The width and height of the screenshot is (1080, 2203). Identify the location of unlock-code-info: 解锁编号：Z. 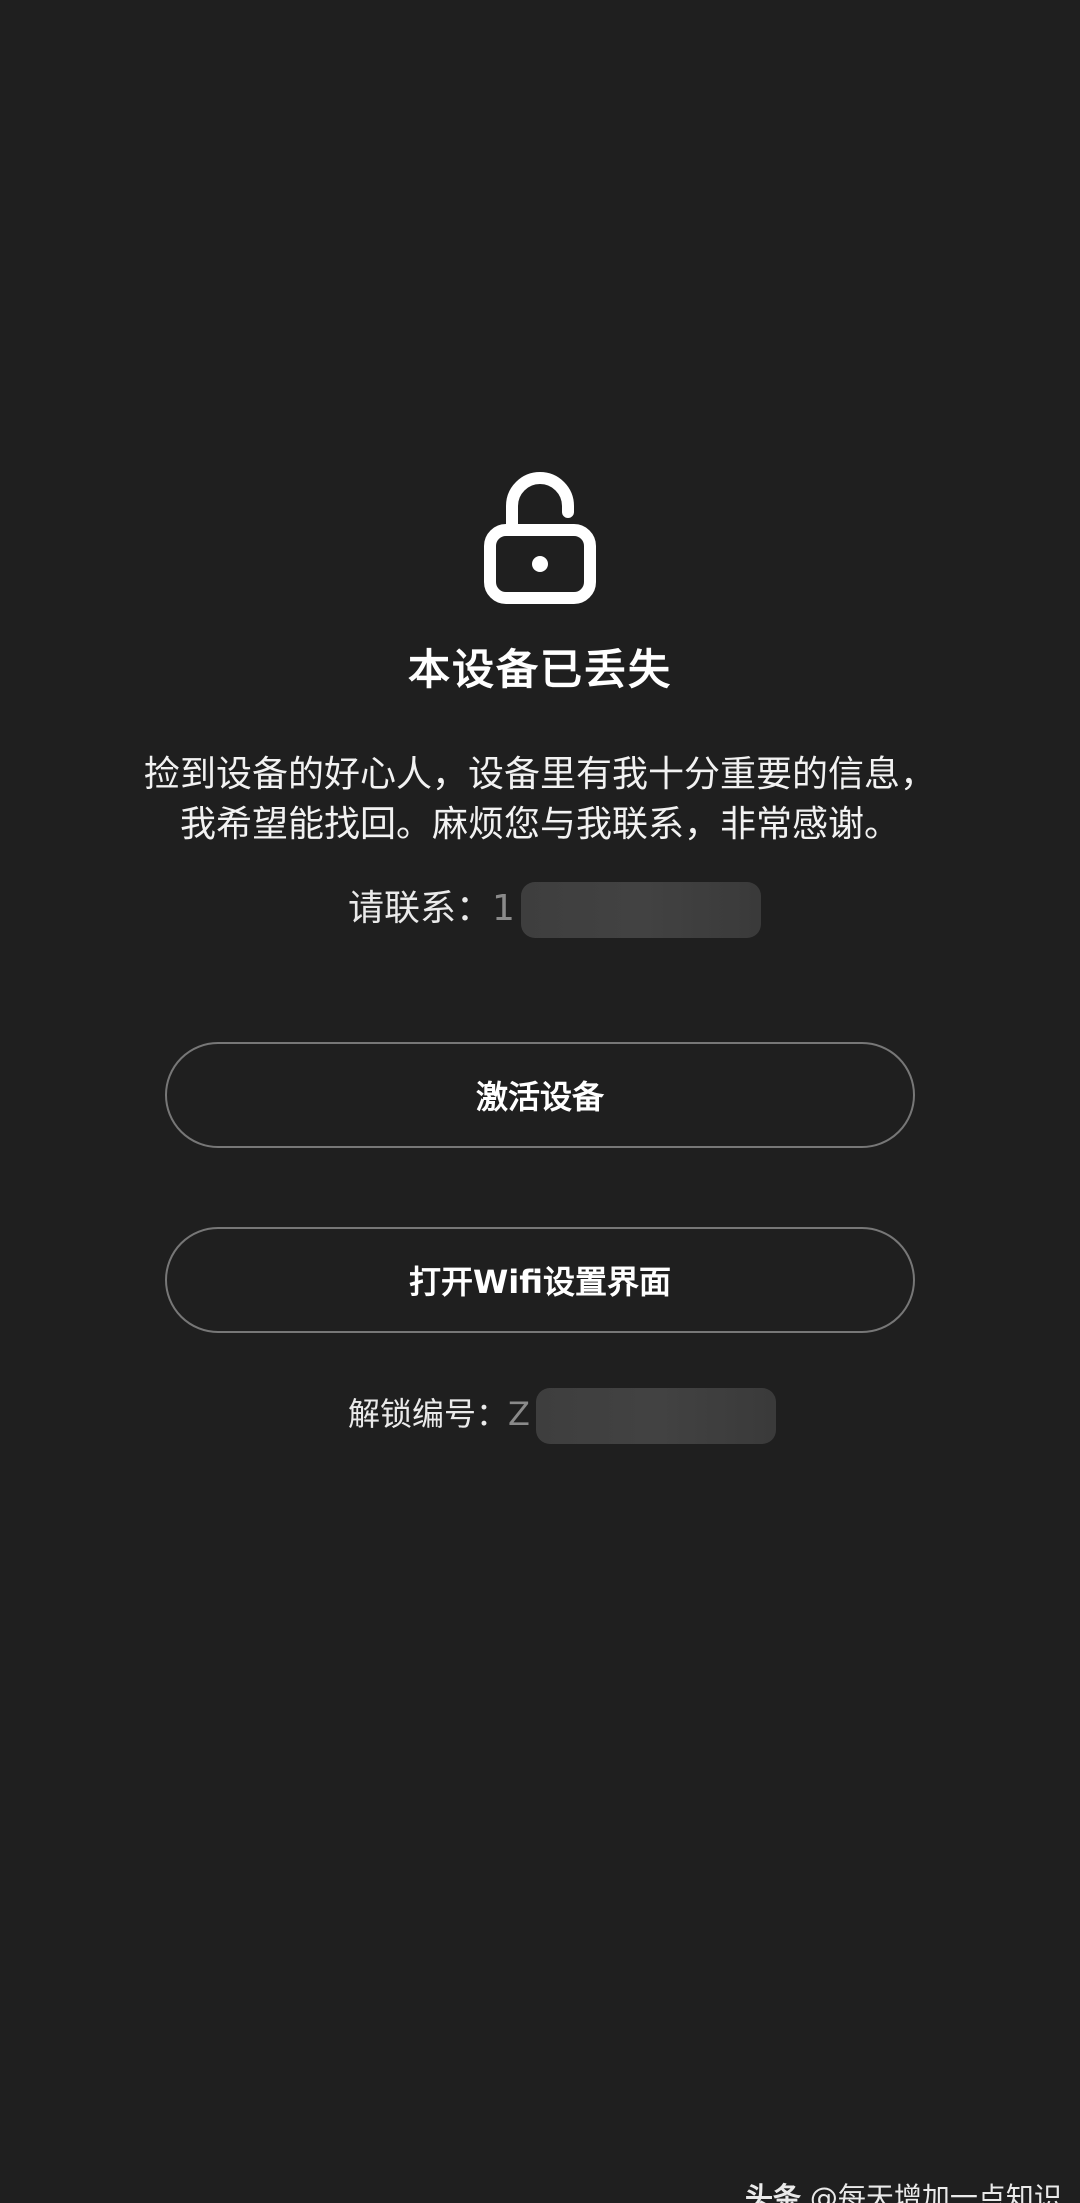
(562, 1416).